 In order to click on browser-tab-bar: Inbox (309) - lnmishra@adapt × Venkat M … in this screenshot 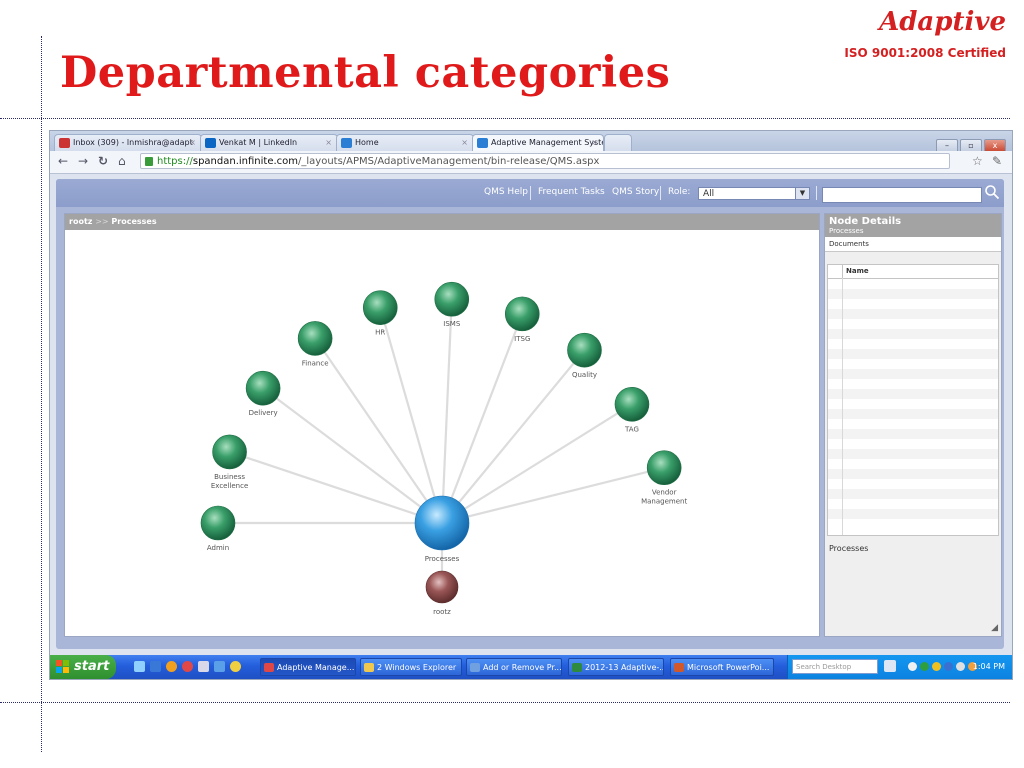, I will do `click(531, 142)`.